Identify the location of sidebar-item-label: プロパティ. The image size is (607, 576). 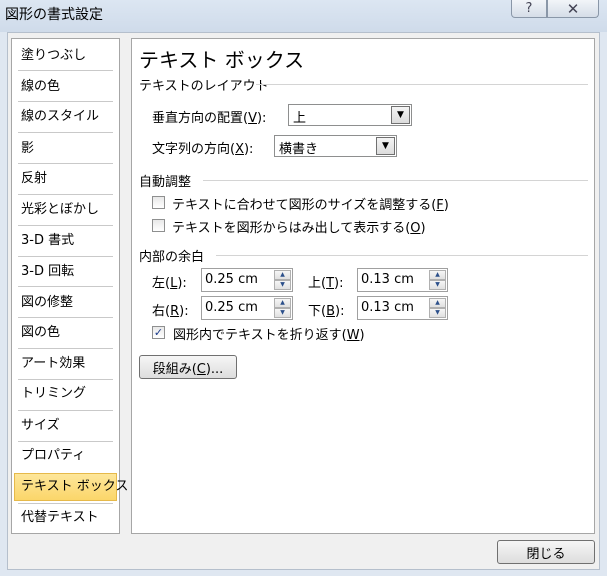
(53, 455).